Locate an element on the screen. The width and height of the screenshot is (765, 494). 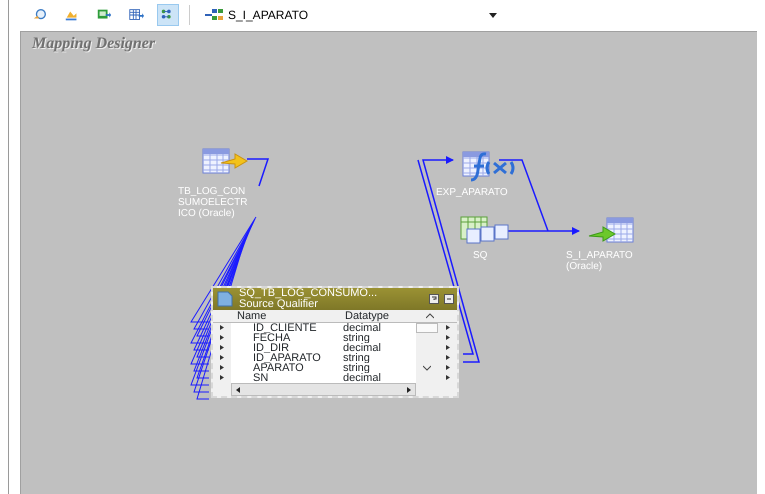
scroll-left-icon is located at coordinates (238, 389).